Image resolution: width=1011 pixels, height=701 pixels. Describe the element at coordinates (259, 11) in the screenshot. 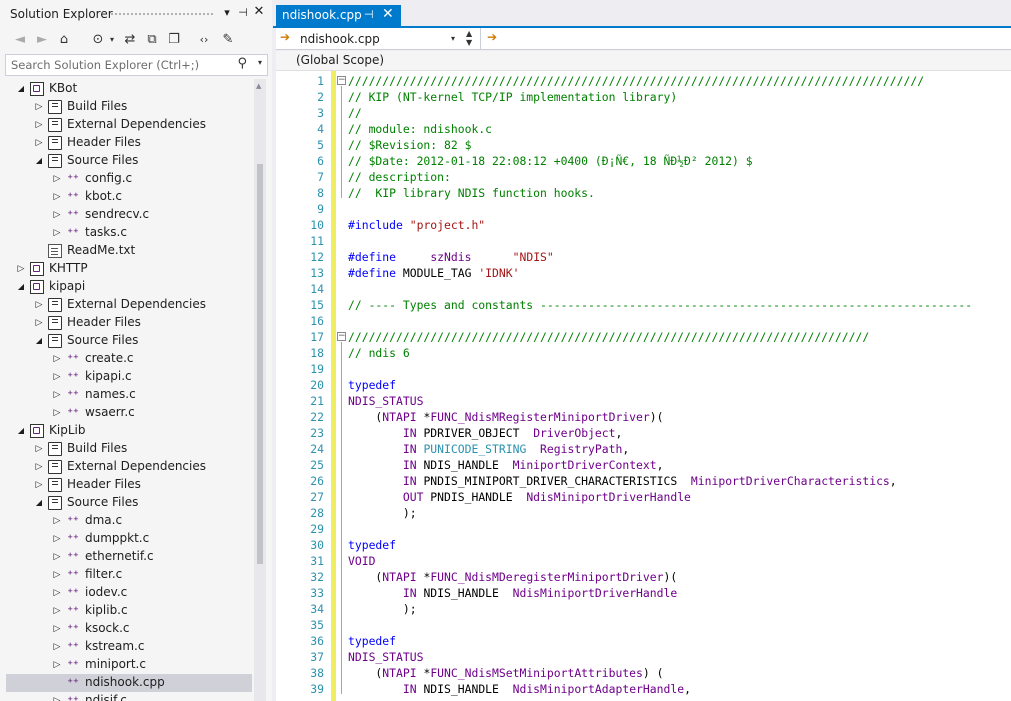

I see `close-icon: ✕` at that location.